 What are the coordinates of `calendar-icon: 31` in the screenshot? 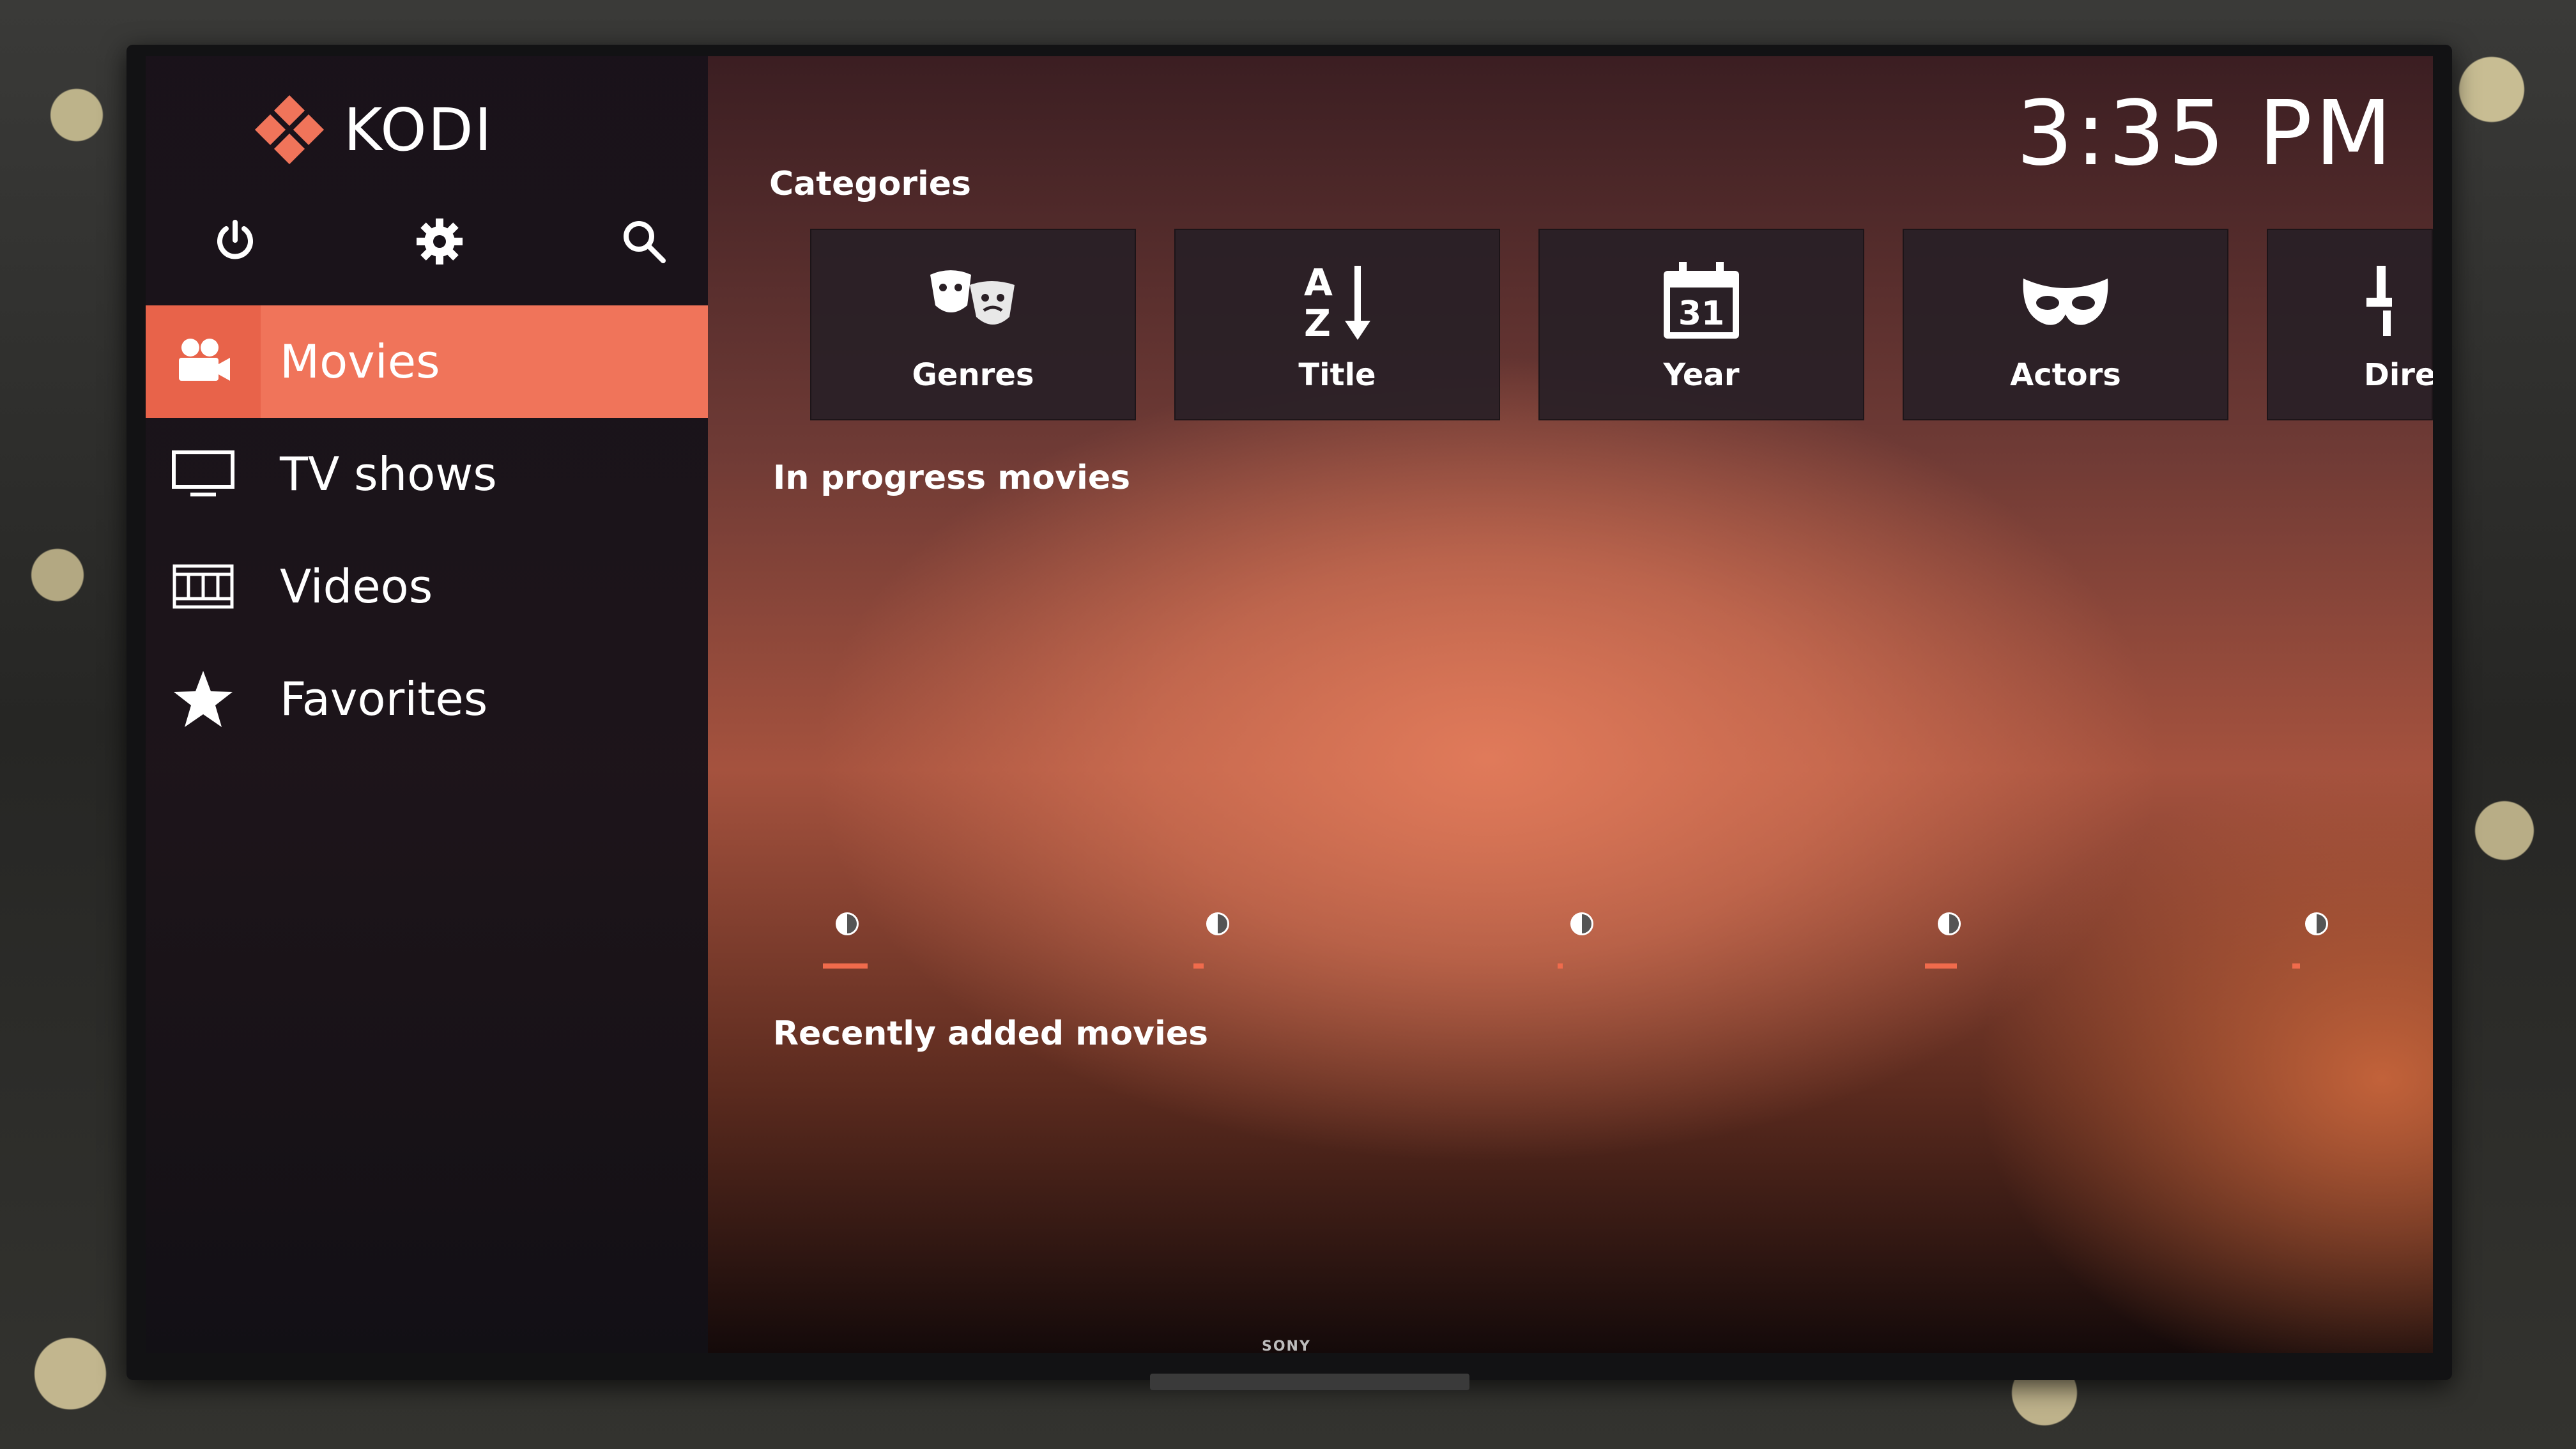 It's located at (1701, 301).